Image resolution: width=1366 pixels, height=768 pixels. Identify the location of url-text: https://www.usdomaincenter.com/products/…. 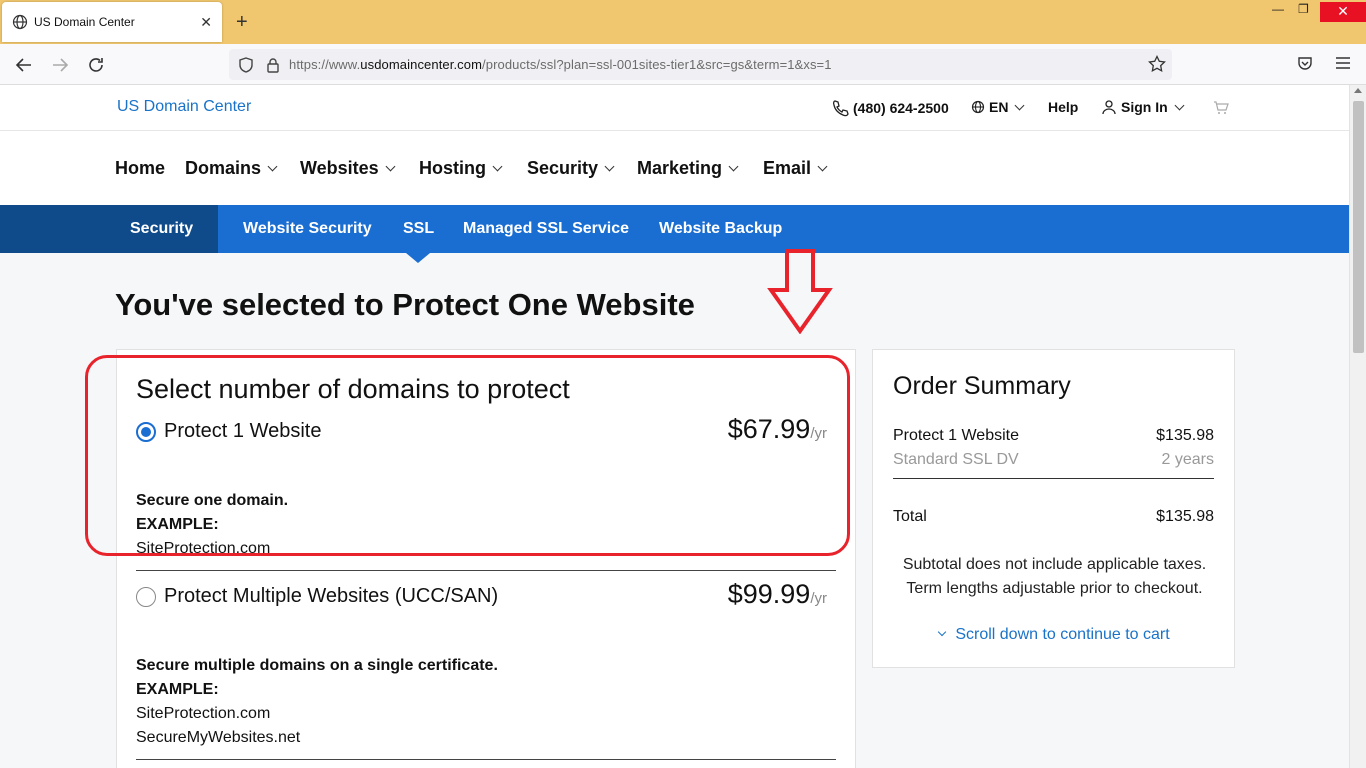
(560, 64).